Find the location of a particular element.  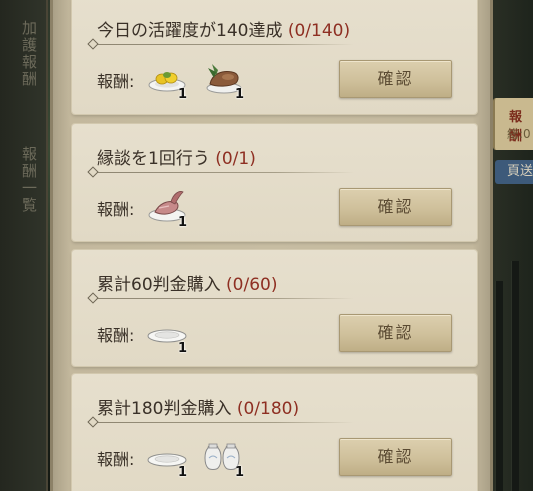

quest-title-text: 縁談を1回行う is located at coordinates (153, 159).